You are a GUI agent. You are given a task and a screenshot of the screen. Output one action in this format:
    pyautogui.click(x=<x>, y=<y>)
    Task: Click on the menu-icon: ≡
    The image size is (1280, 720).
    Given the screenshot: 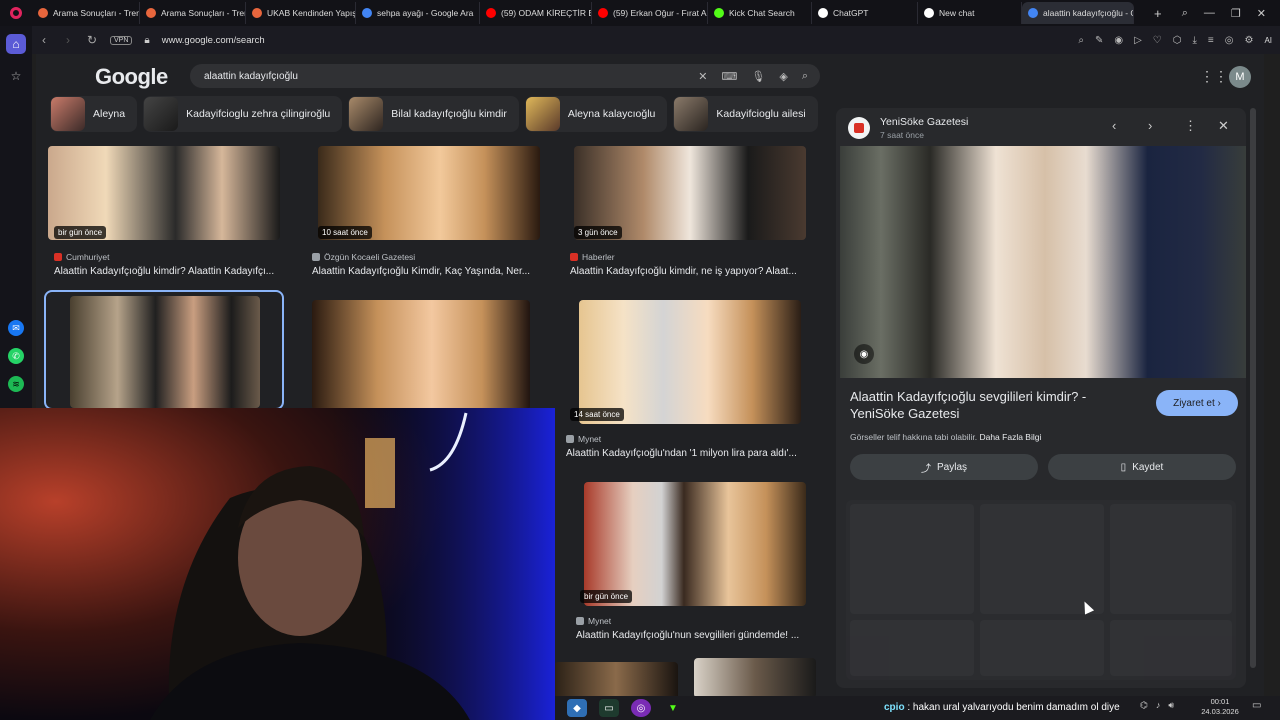 What is the action you would take?
    pyautogui.click(x=1211, y=40)
    